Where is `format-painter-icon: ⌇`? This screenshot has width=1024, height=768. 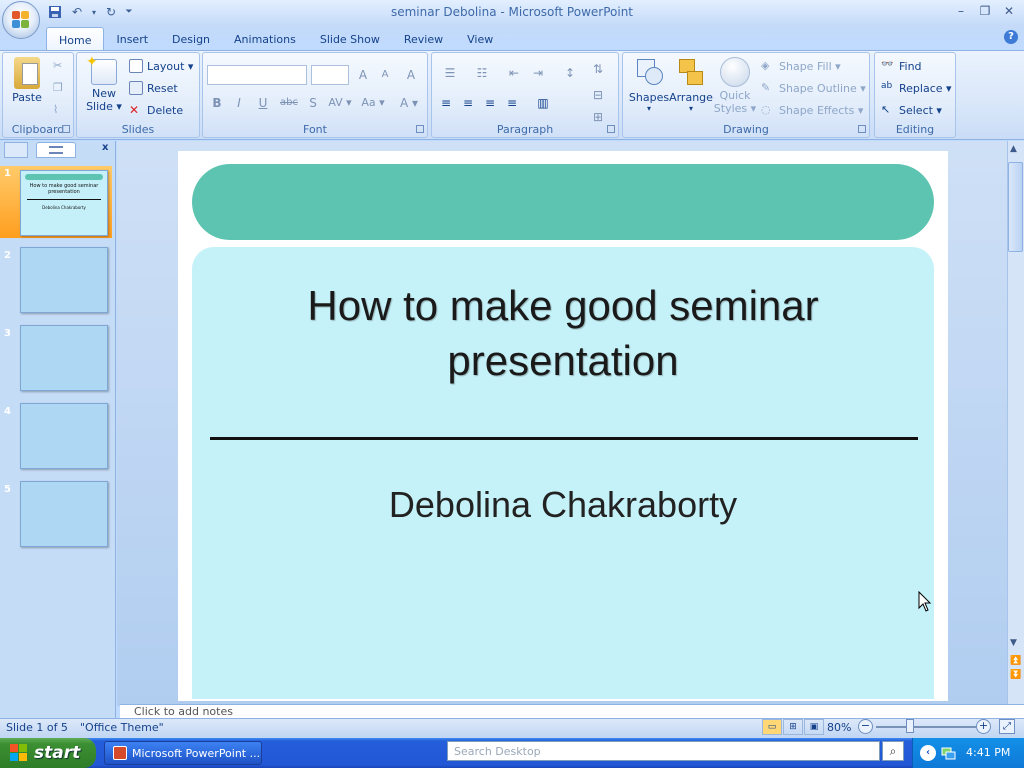
format-painter-icon: ⌇ is located at coordinates (55, 109).